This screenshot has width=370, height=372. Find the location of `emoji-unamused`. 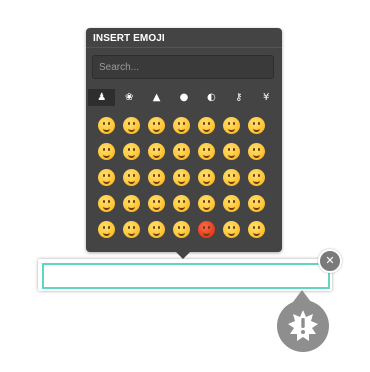

emoji-unamused is located at coordinates (256, 203).